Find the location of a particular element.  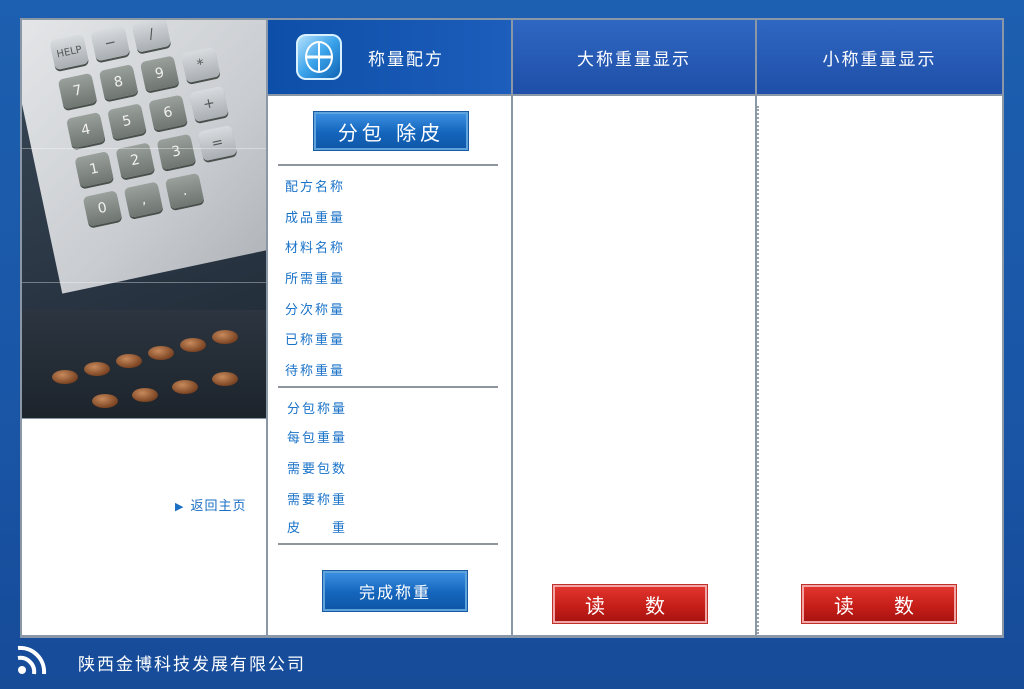

photo-key: 3 is located at coordinates (176, 152).